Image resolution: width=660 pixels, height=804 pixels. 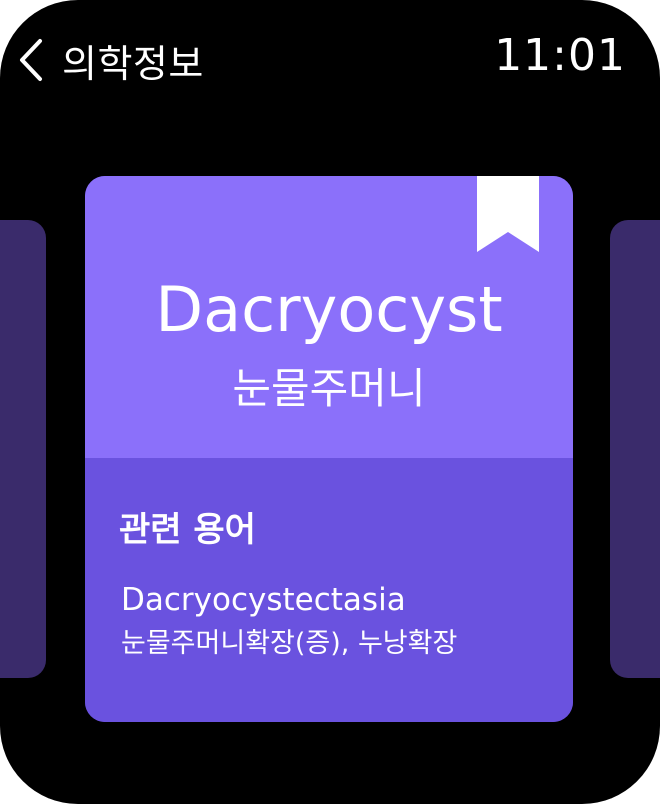 I want to click on next-card, so click(x=635, y=449).